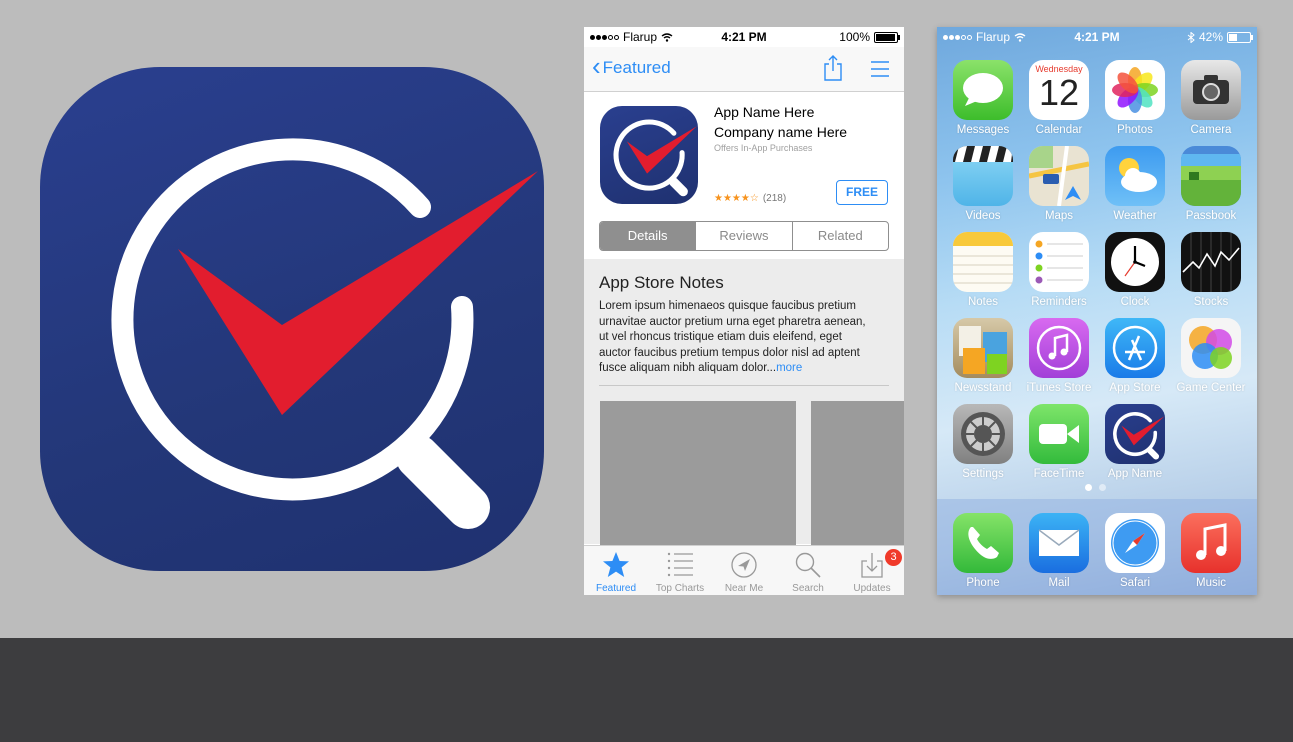 This screenshot has height=742, width=1293. What do you see at coordinates (983, 270) in the screenshot?
I see `app-notes: Notes` at bounding box center [983, 270].